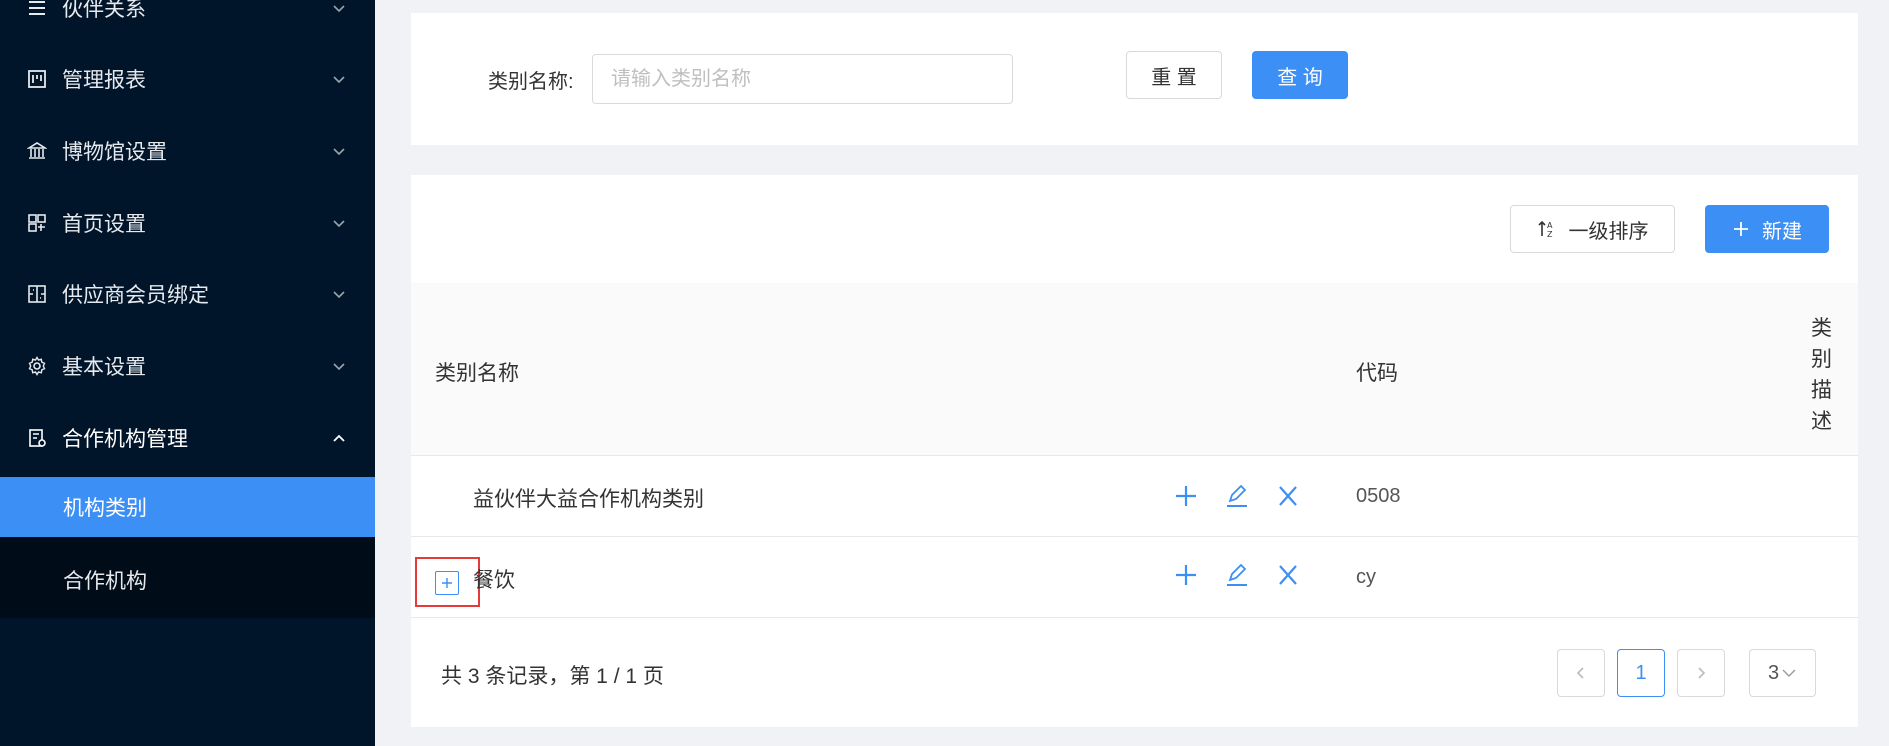 Image resolution: width=1889 pixels, height=746 pixels. What do you see at coordinates (1366, 577) in the screenshot?
I see `row-code: cy` at bounding box center [1366, 577].